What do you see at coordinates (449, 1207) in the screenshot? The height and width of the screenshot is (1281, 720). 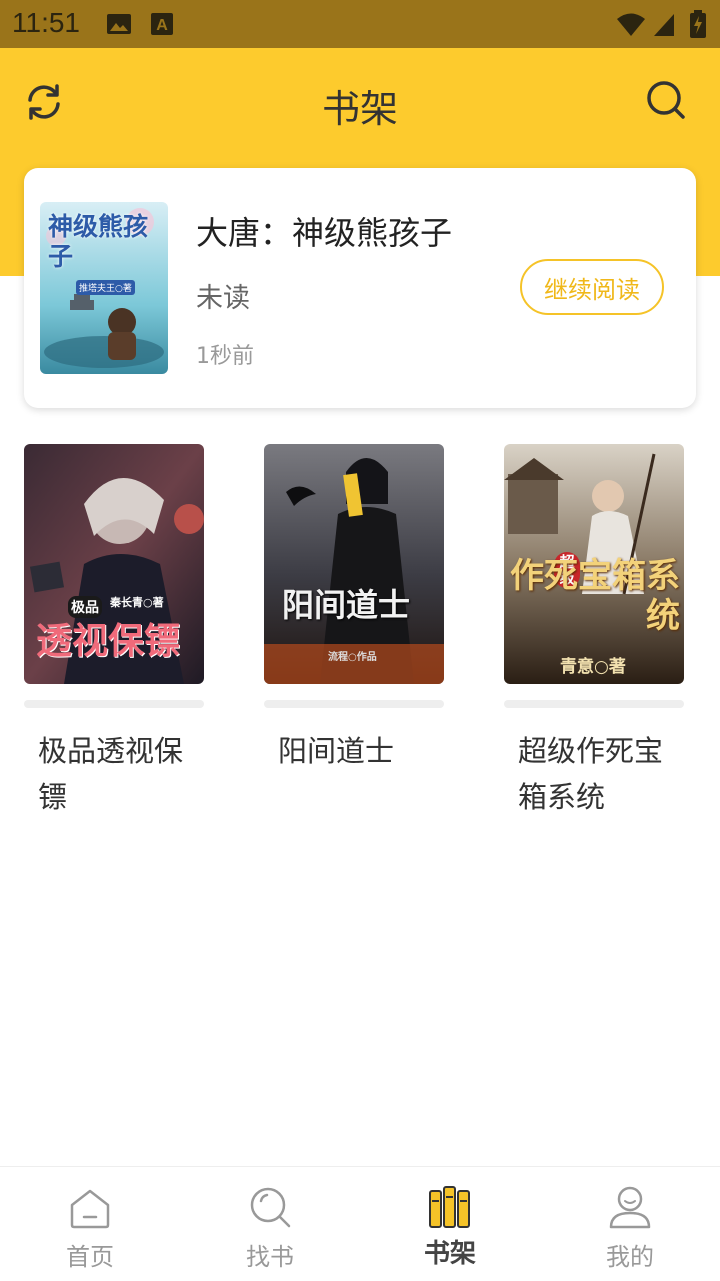 I see `bookshelf-icon` at bounding box center [449, 1207].